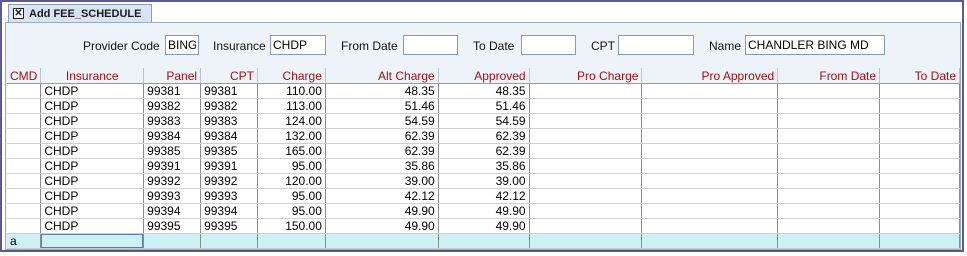  What do you see at coordinates (483, 226) in the screenshot?
I see `table-row: CHDP 99395 99395 150.00 49.90 49.90` at bounding box center [483, 226].